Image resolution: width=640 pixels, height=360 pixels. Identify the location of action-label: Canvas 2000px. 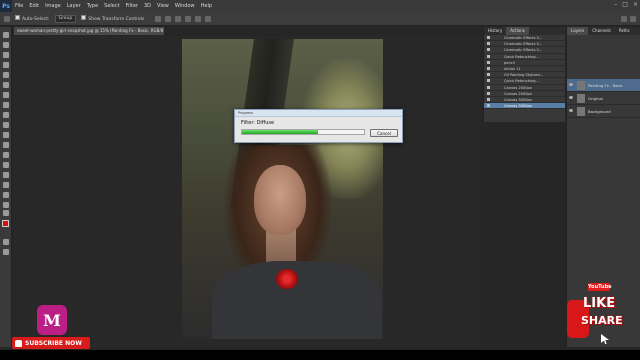
(518, 87).